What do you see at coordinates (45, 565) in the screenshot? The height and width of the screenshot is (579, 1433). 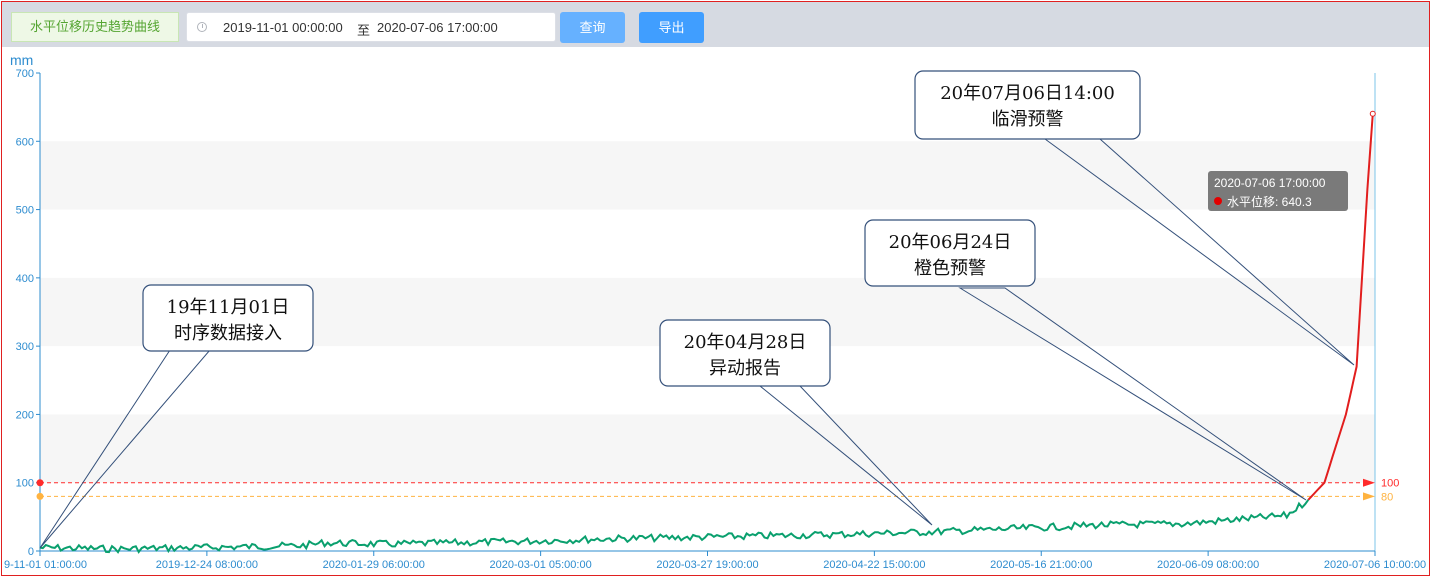 I see `x-tick-label: 9-11-01 01:00:00` at bounding box center [45, 565].